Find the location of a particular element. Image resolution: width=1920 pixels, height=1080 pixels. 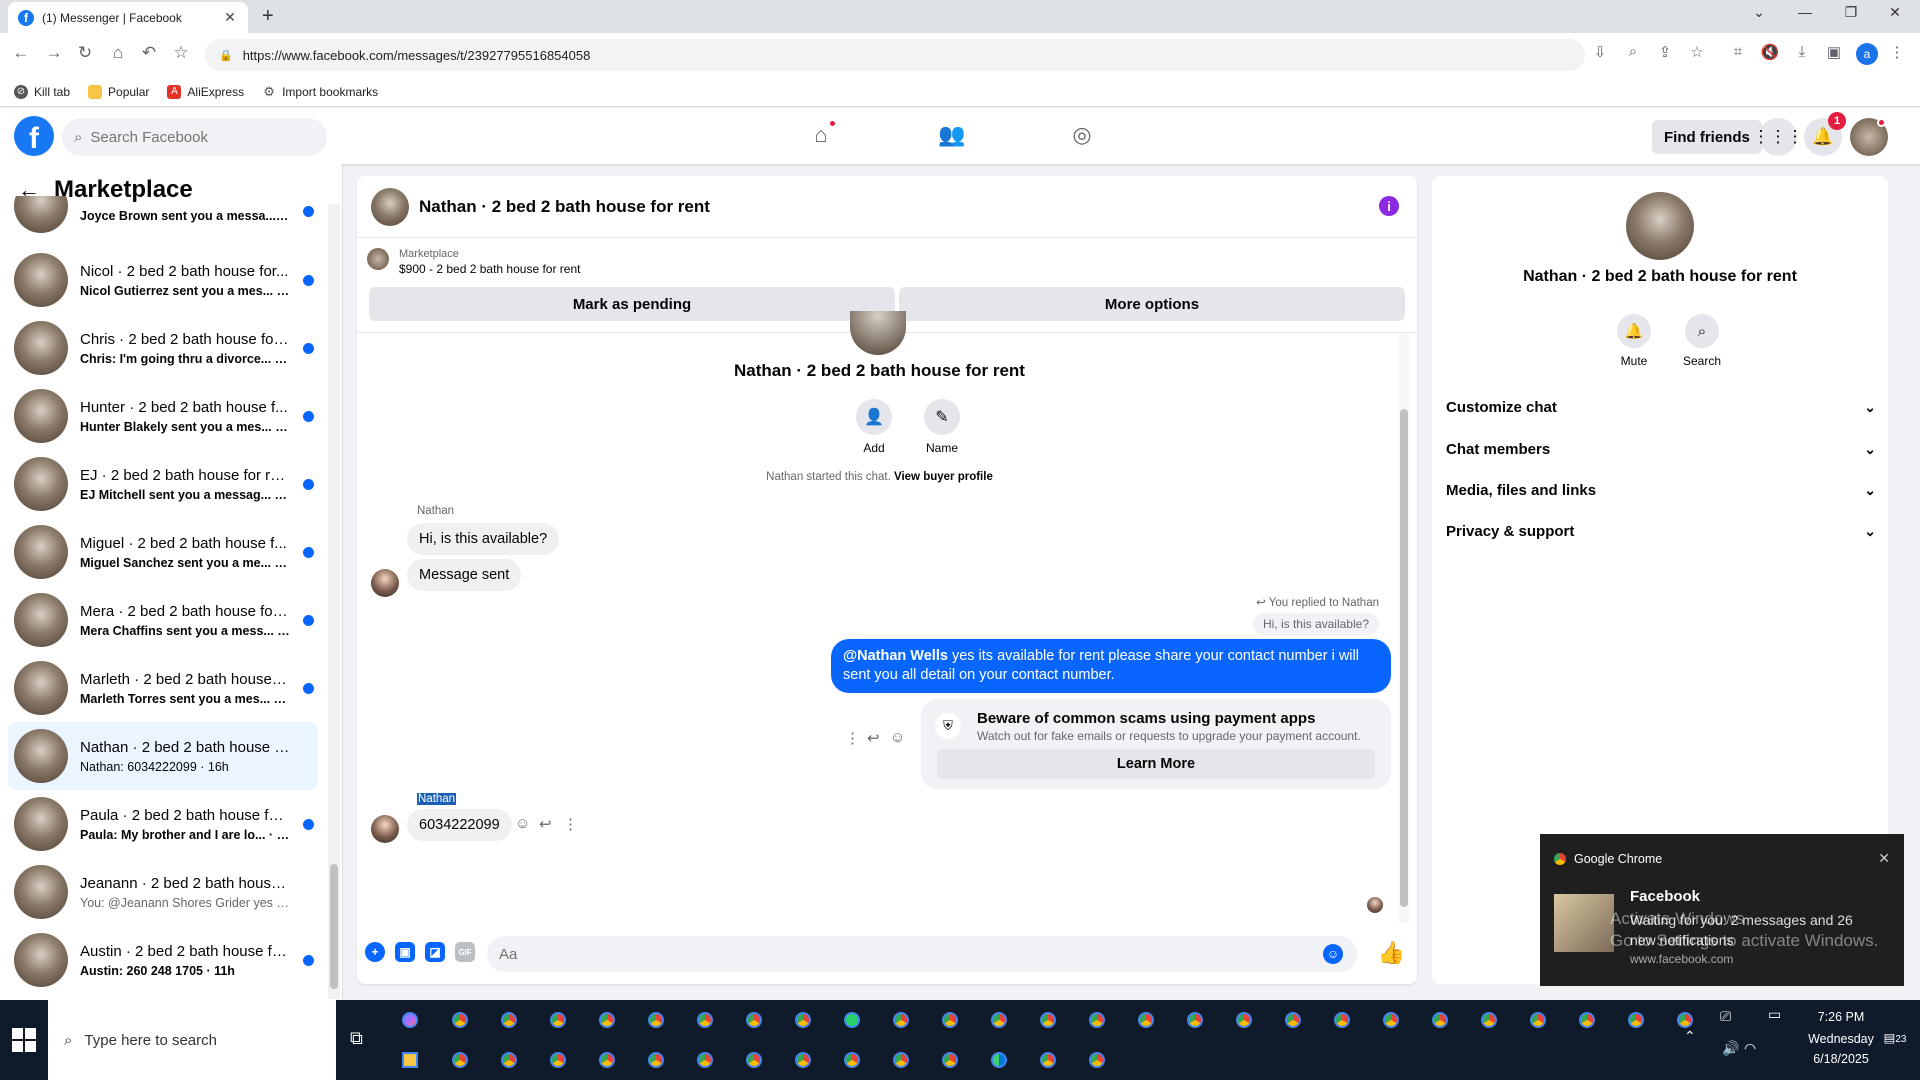

received-message: 6034222099 is located at coordinates (459, 825).